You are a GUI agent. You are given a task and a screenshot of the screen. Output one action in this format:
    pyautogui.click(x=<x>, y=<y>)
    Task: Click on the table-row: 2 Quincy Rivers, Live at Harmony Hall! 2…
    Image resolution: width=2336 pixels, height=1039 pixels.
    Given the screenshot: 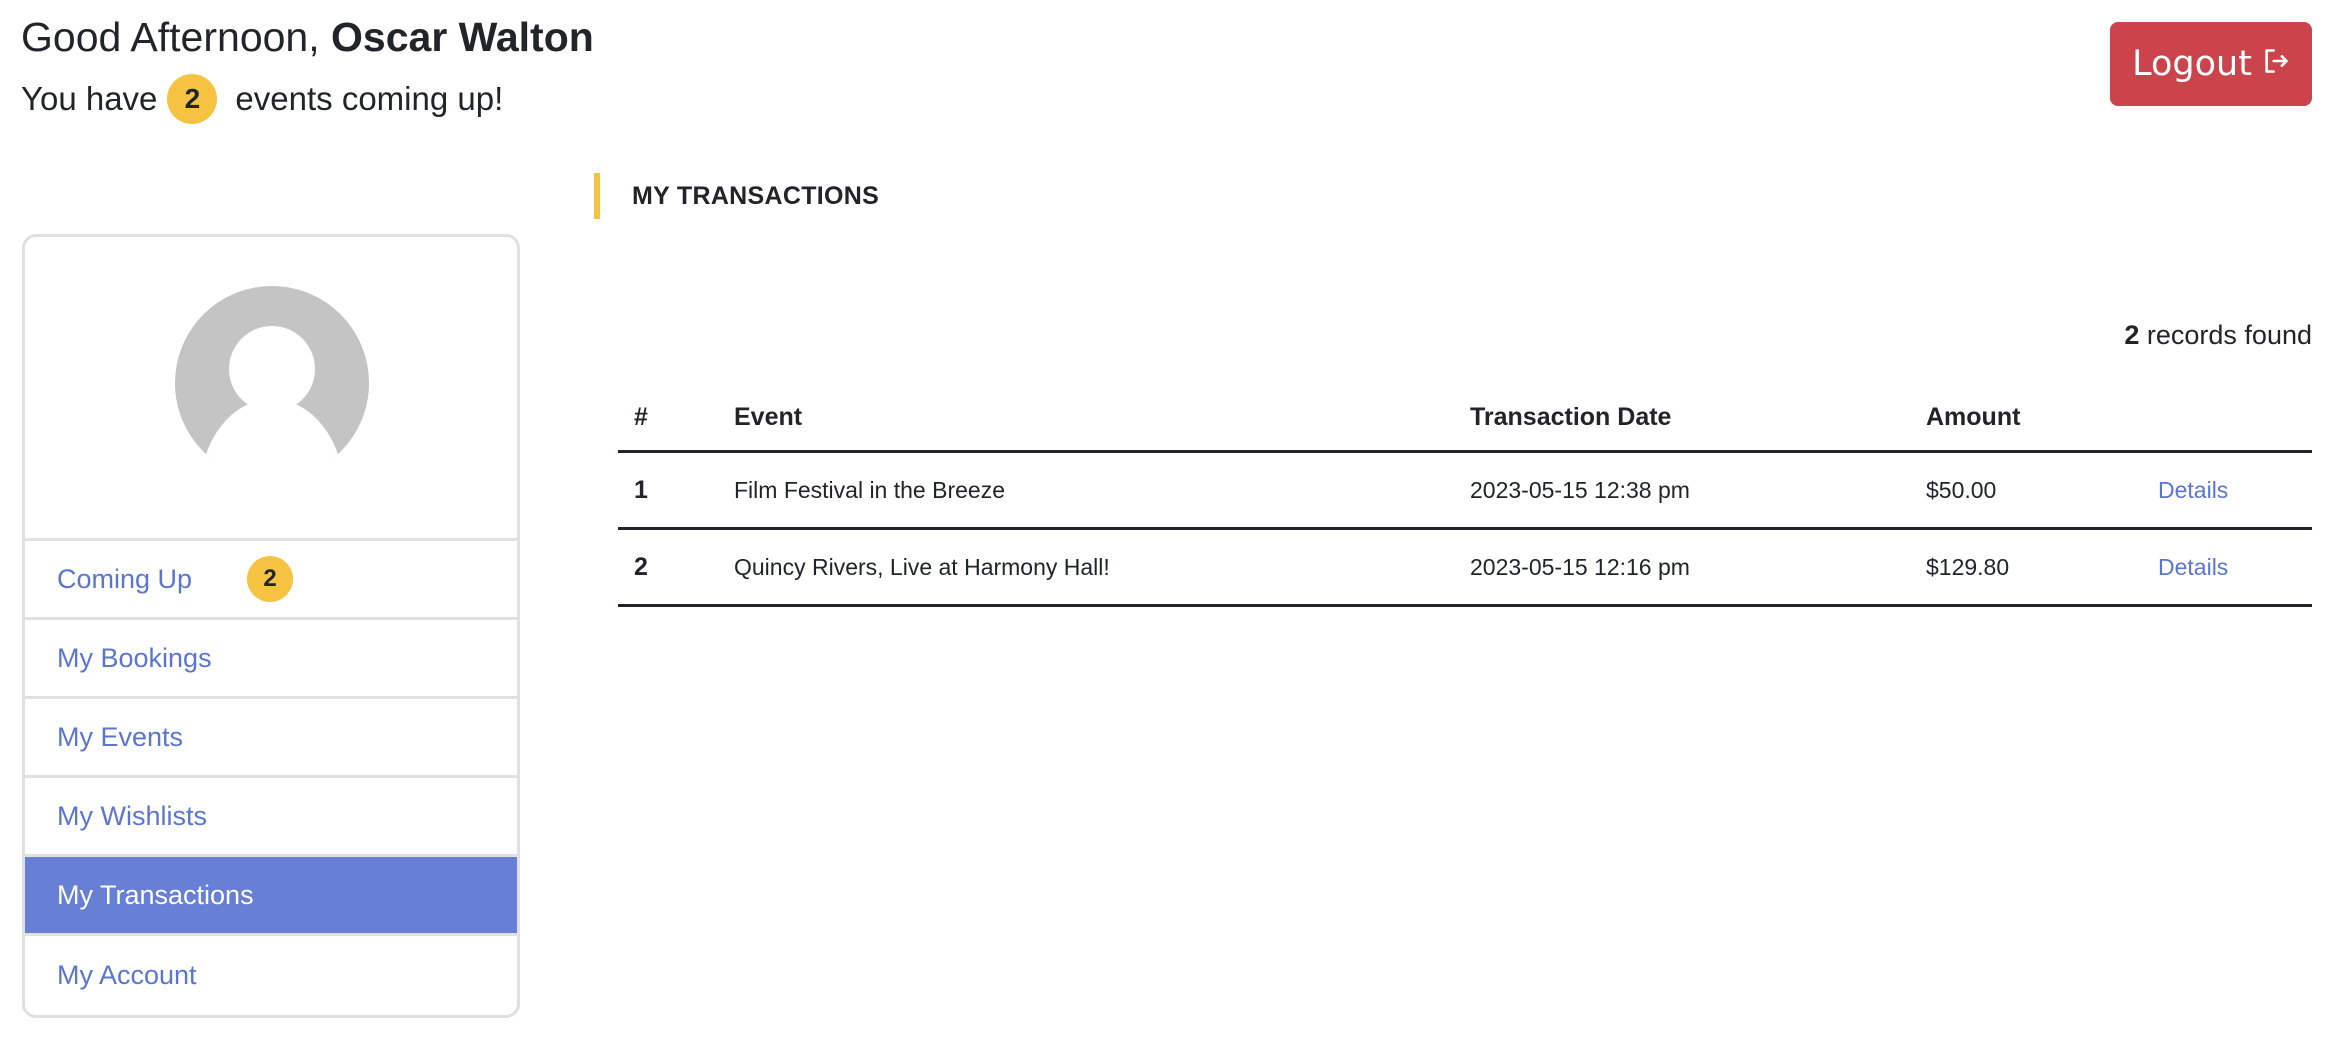 What is the action you would take?
    pyautogui.click(x=1465, y=567)
    